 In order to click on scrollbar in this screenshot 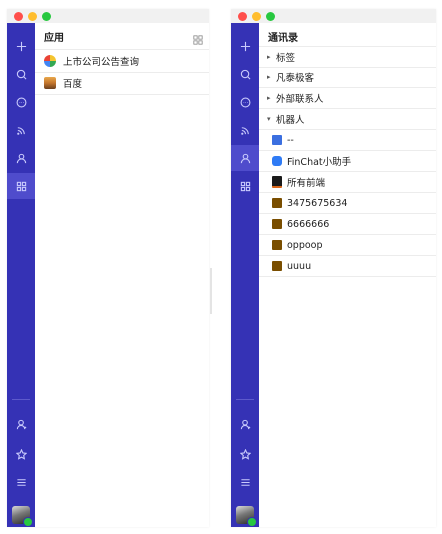, I will do `click(211, 291)`.